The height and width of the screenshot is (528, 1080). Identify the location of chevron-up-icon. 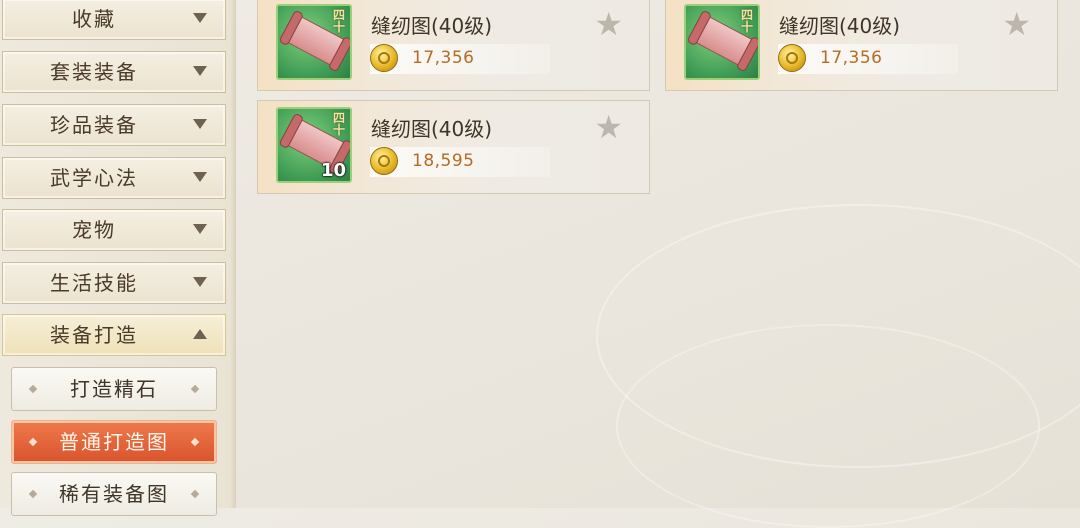
(200, 334).